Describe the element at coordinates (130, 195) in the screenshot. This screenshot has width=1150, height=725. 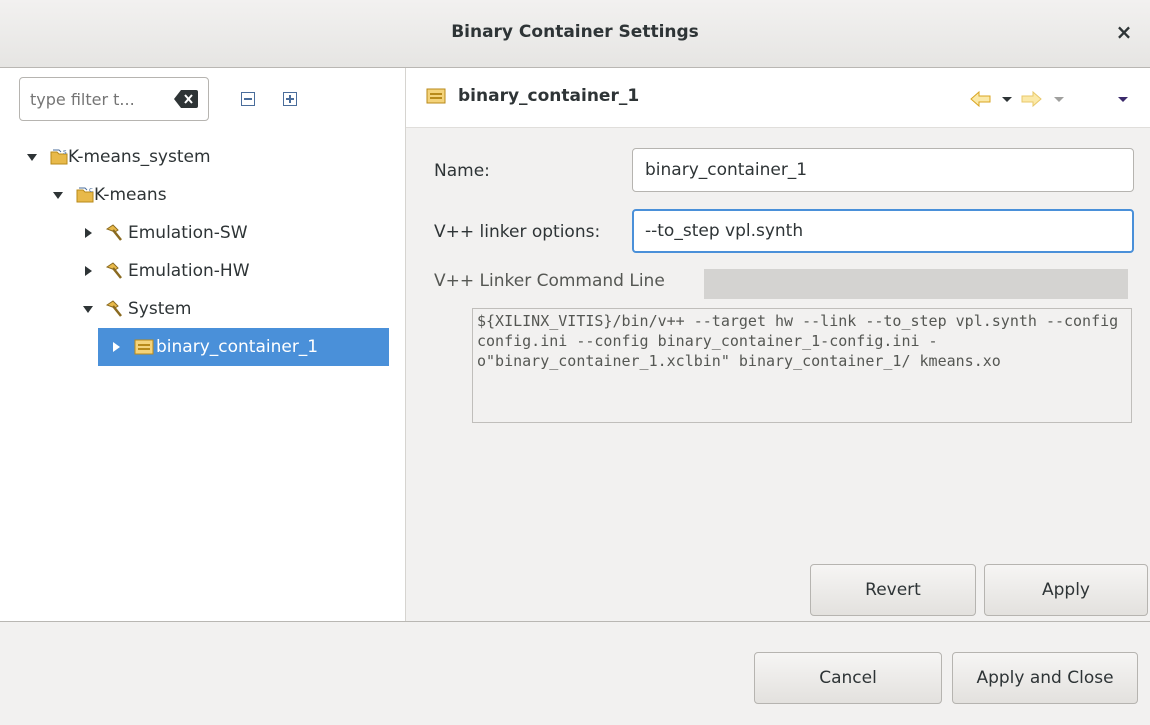
I see `tree-item-label: K-means` at that location.